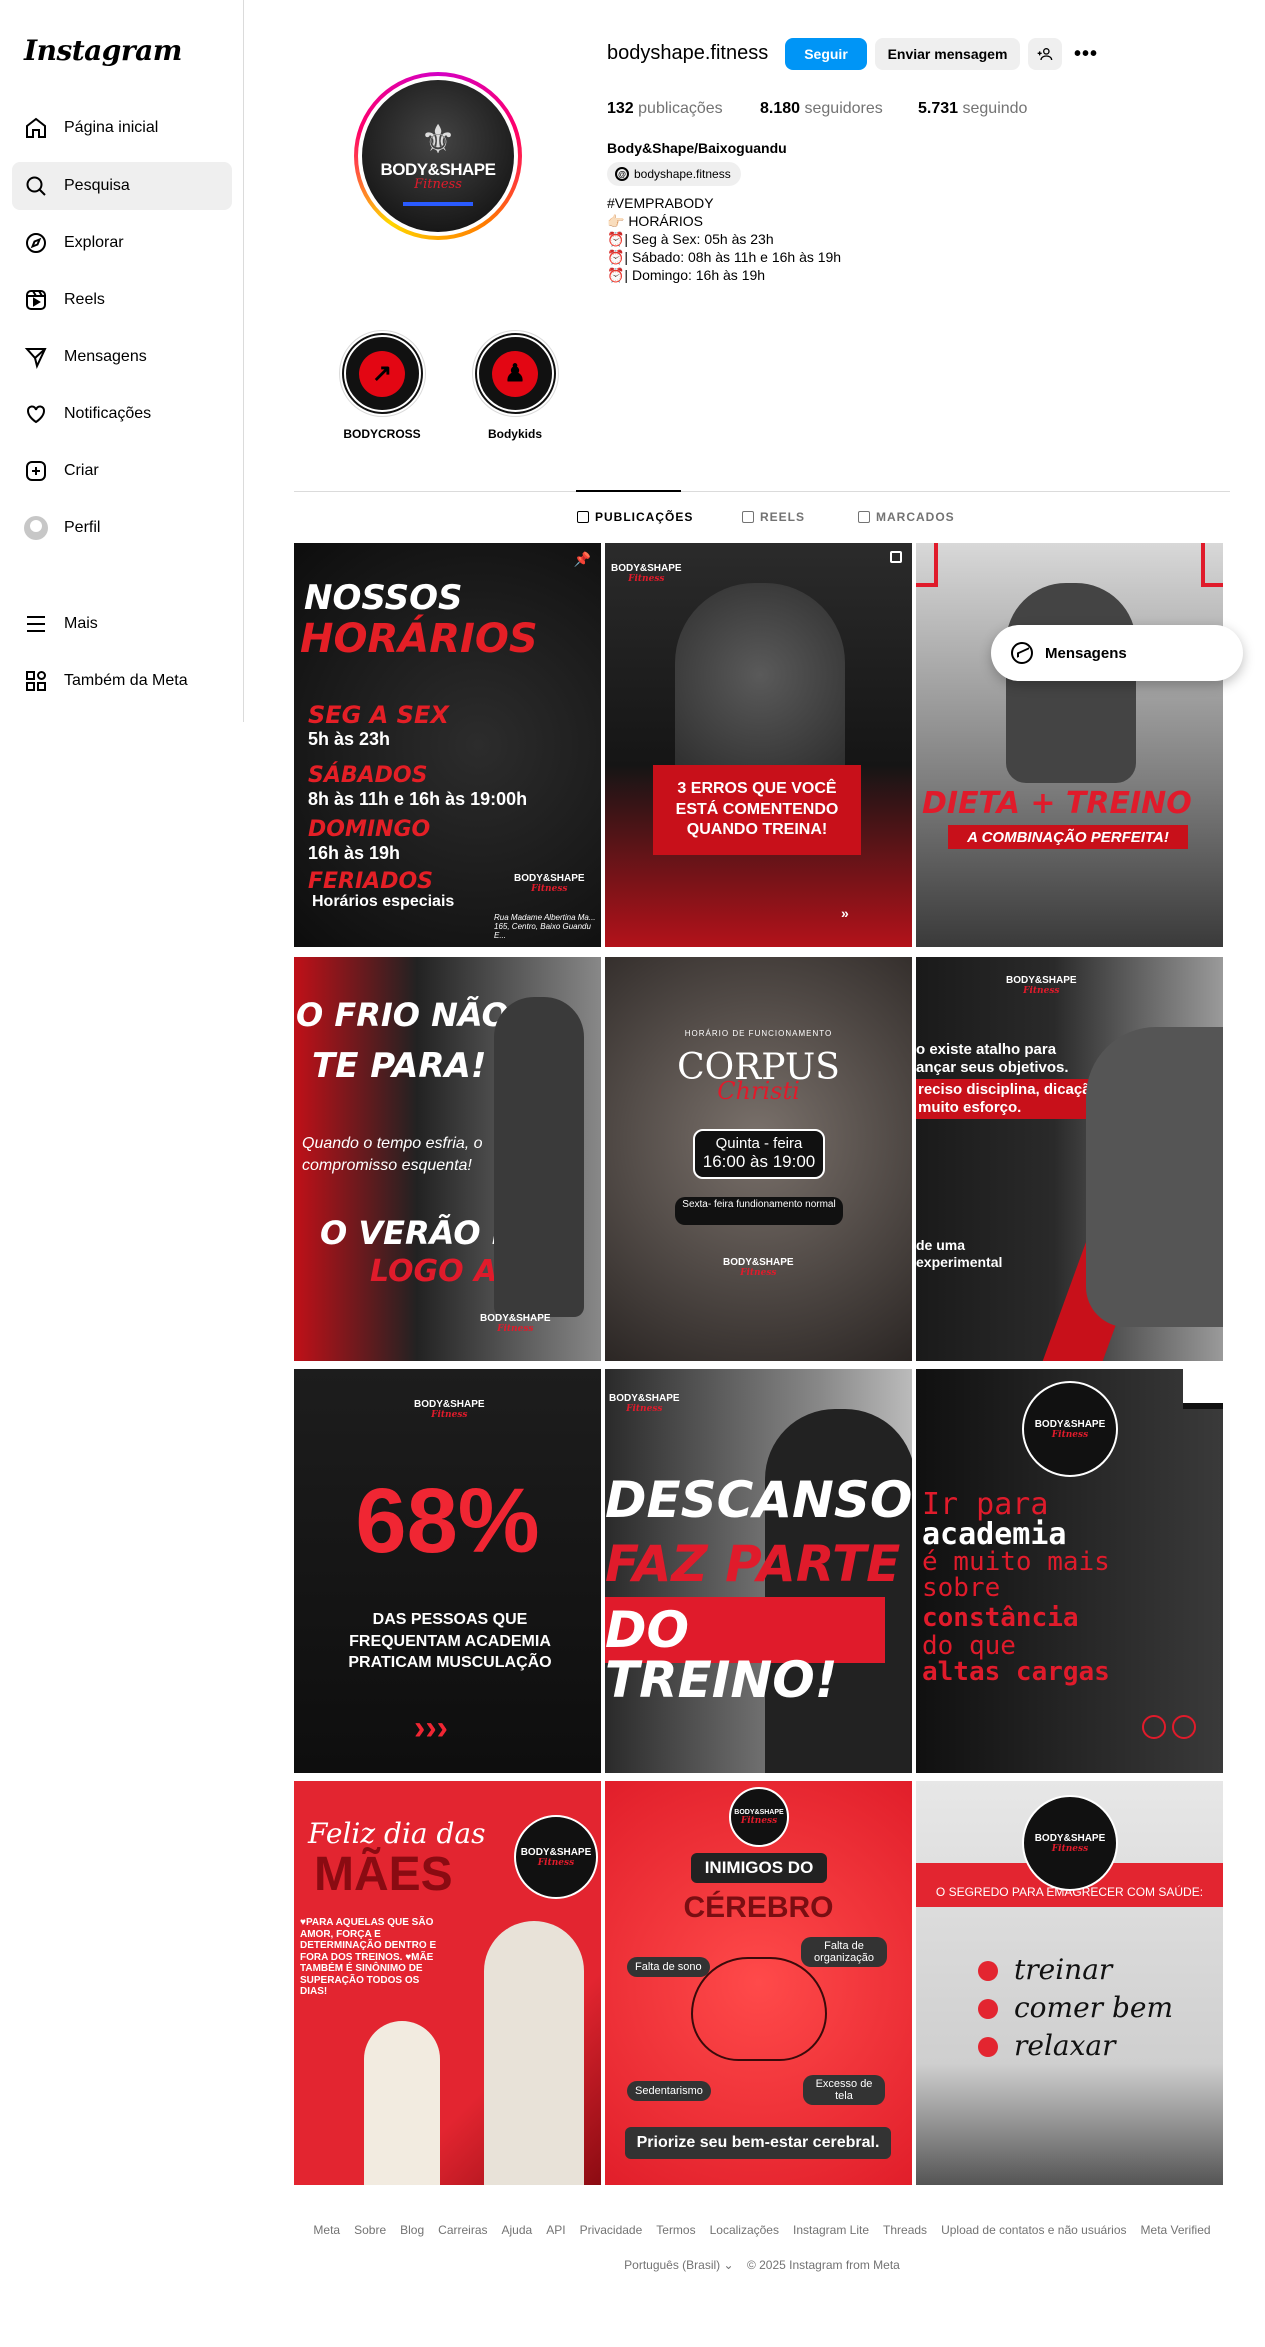 The height and width of the screenshot is (2347, 1265). I want to click on send-message-button: Enviar mensagem, so click(947, 54).